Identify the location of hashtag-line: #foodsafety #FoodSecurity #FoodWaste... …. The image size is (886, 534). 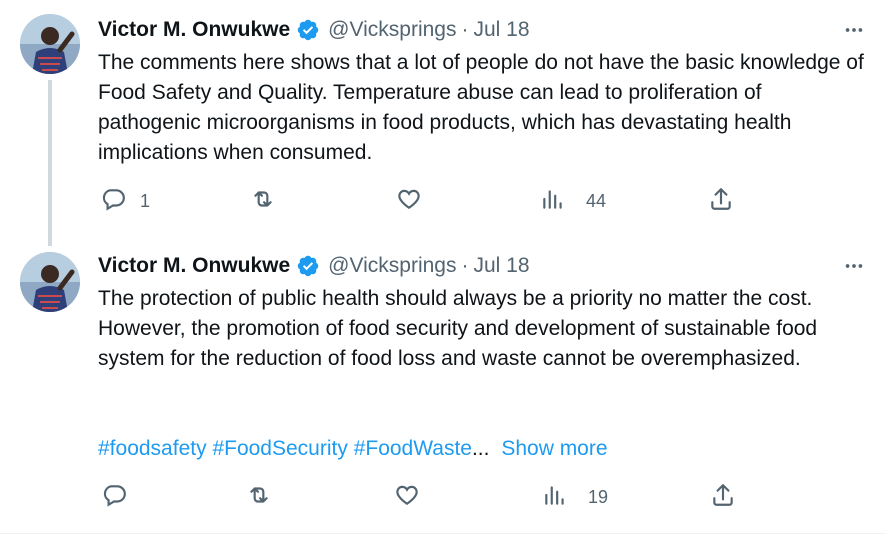
(353, 449).